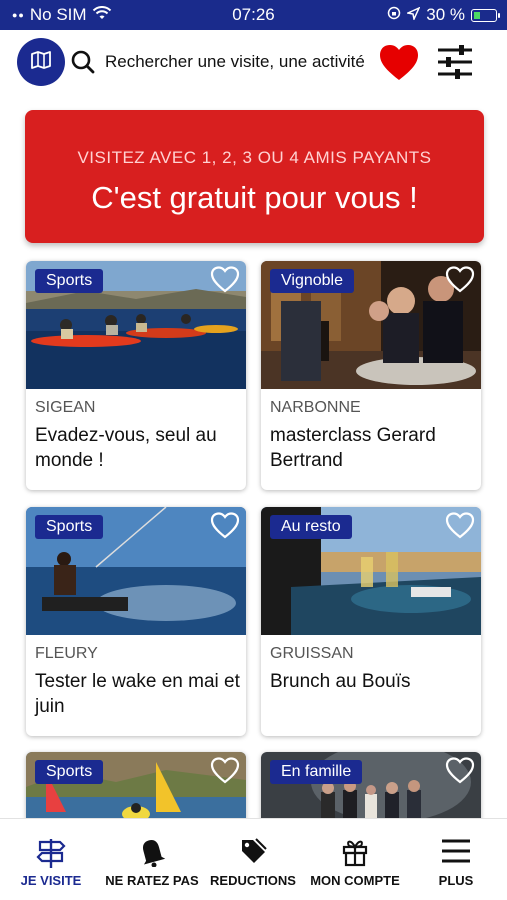 Image resolution: width=507 pixels, height=900 pixels. I want to click on map-button, so click(41, 62).